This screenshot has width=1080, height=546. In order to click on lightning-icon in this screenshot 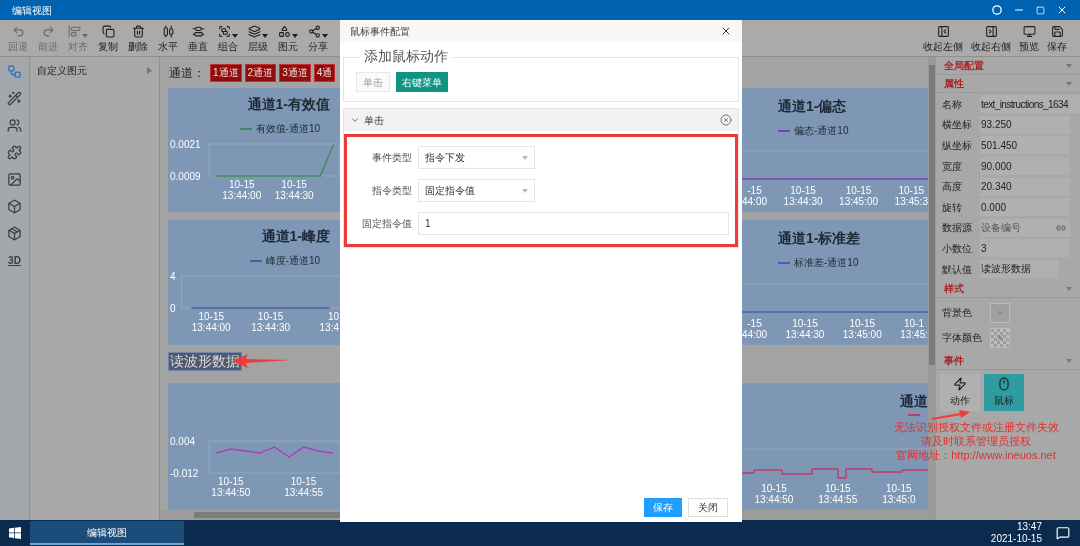, I will do `click(960, 384)`.